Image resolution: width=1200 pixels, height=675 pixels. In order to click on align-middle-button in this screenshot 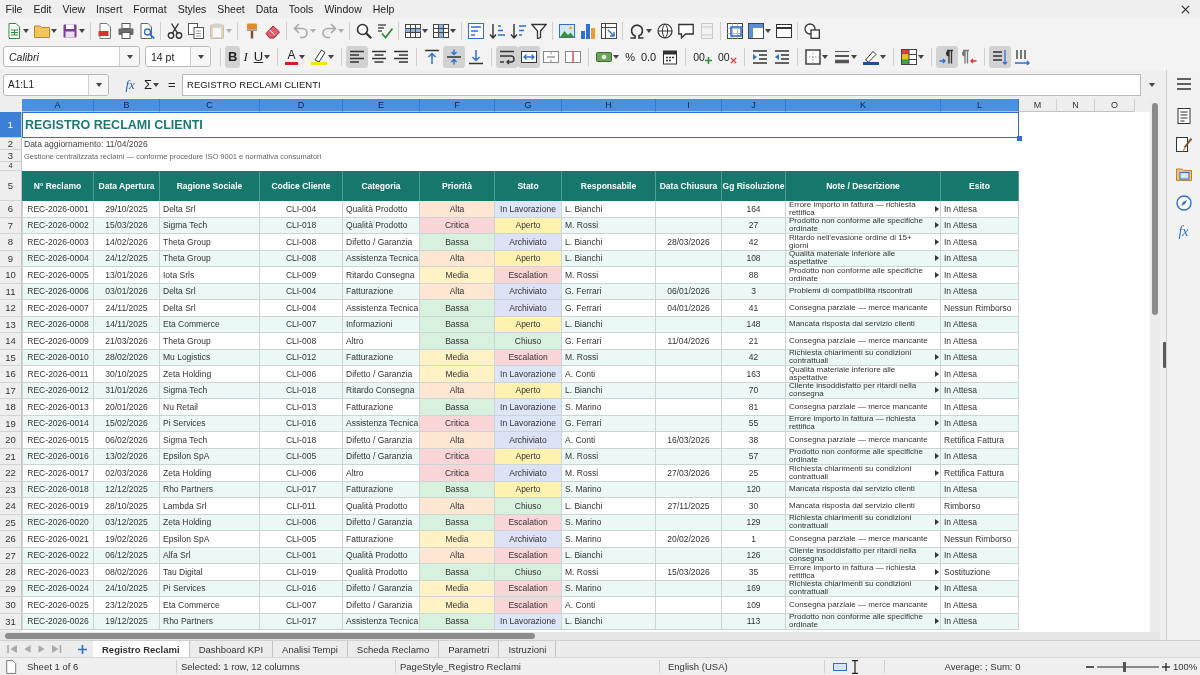, I will do `click(454, 56)`.